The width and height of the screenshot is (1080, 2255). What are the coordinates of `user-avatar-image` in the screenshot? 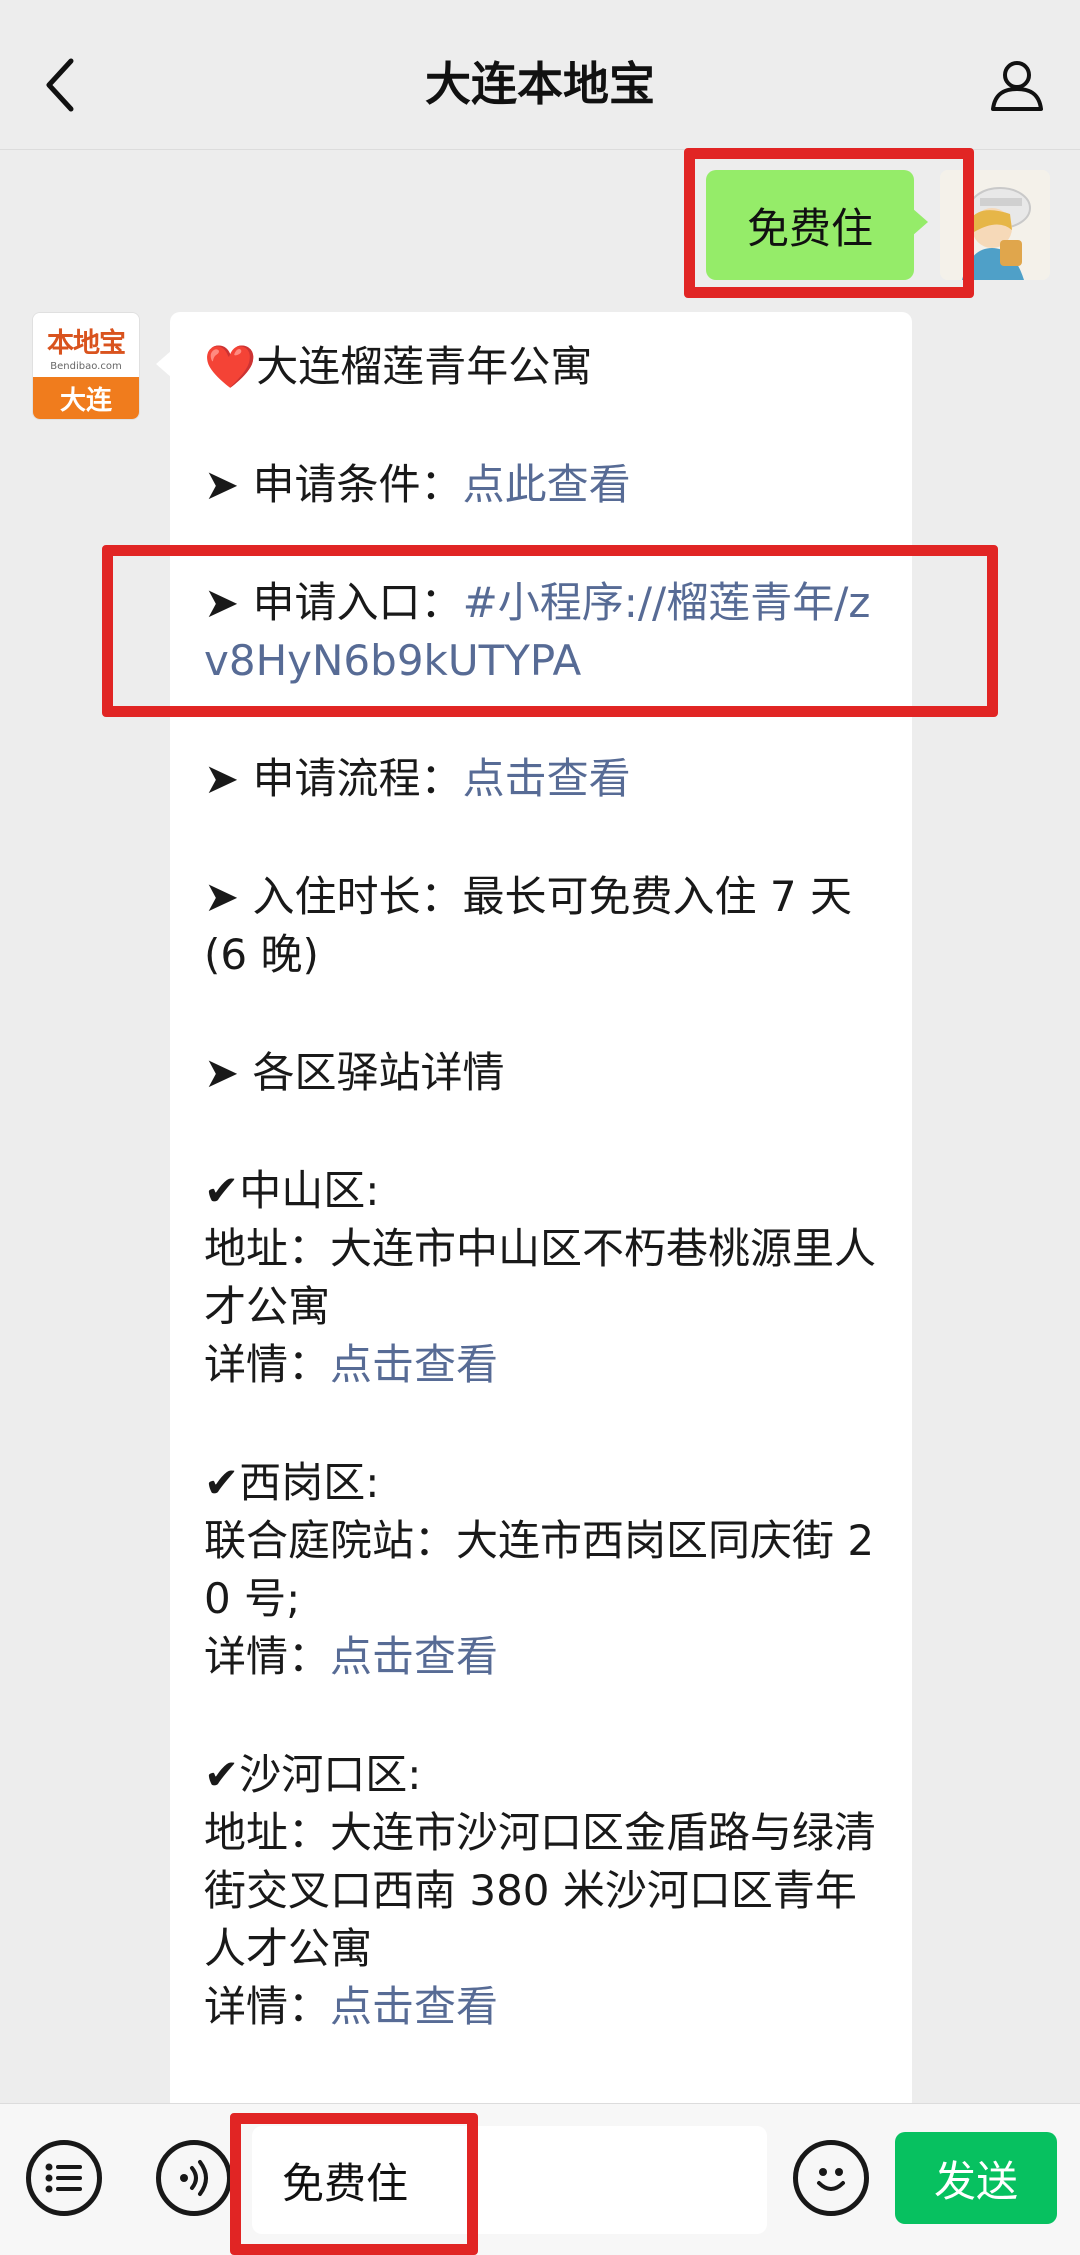 It's located at (995, 225).